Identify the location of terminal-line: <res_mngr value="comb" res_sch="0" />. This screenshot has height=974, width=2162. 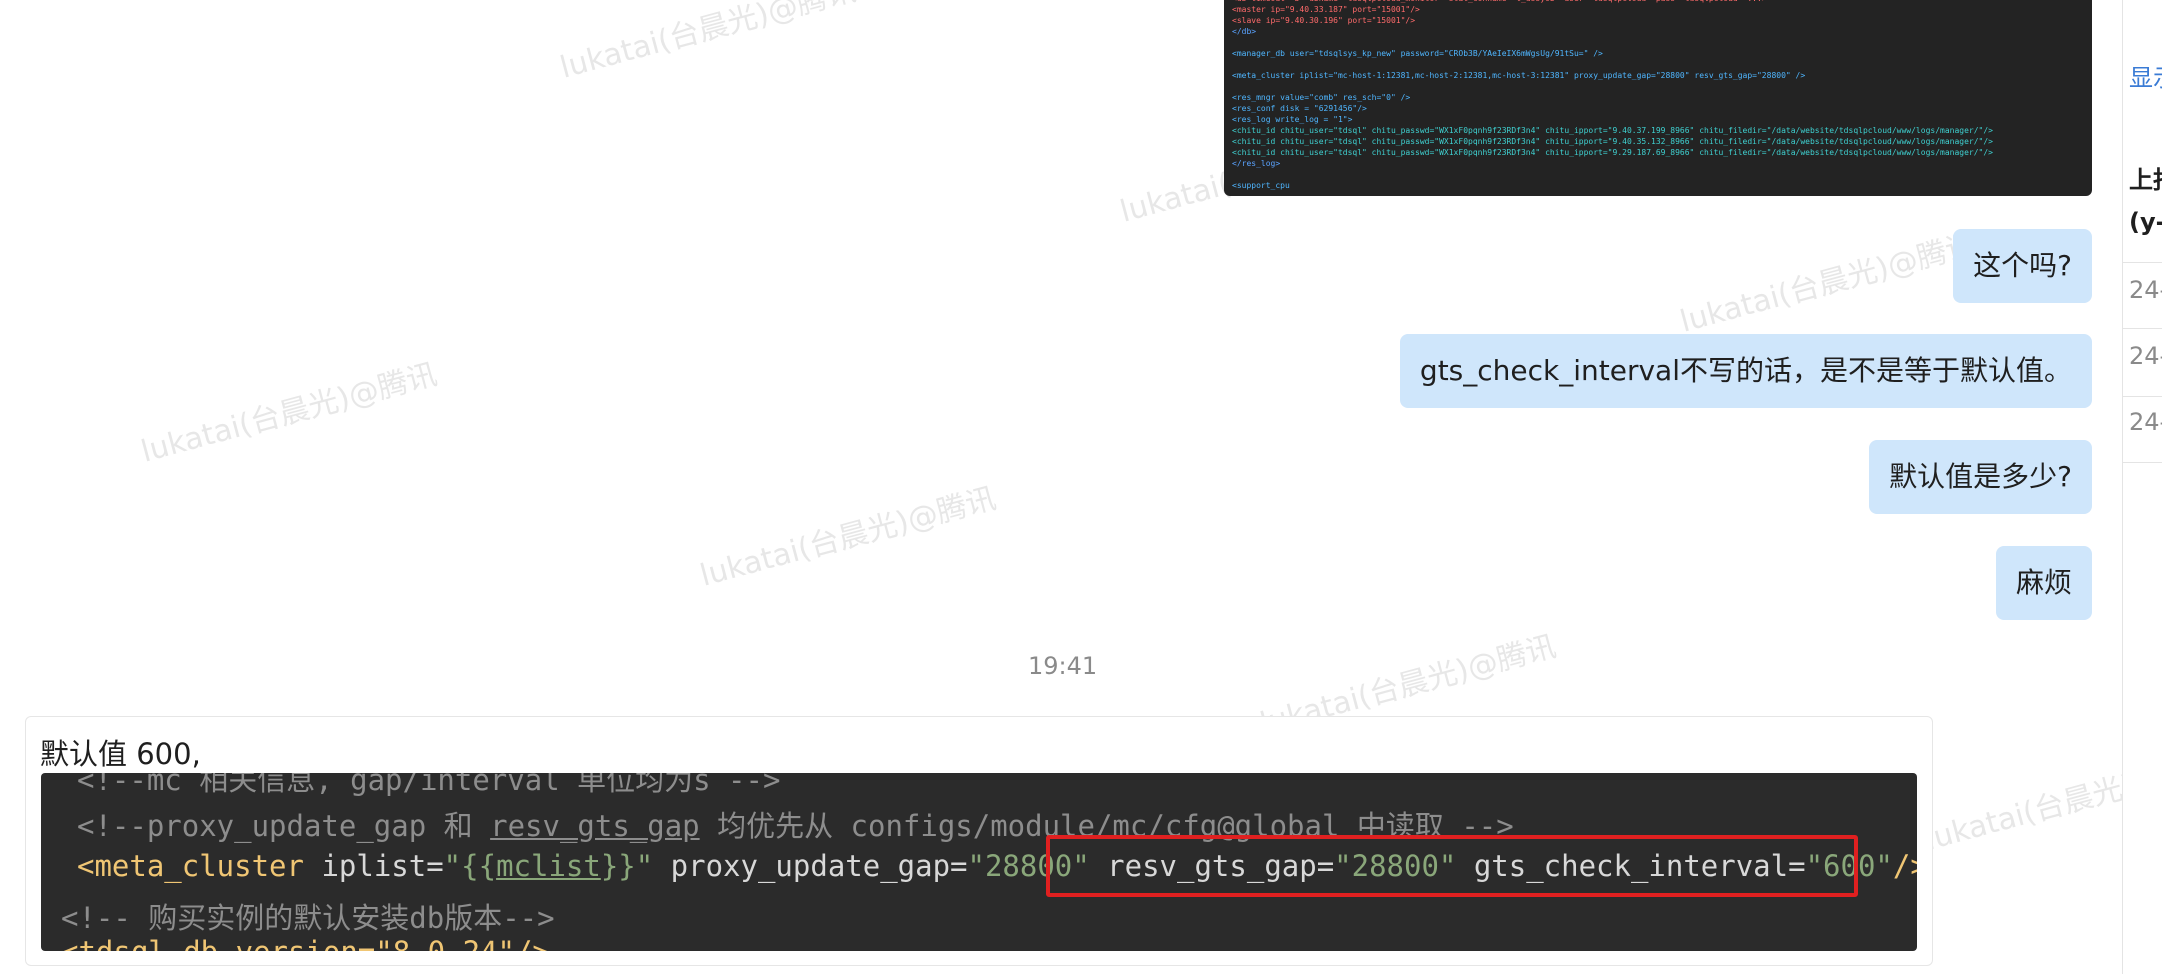
(1321, 97).